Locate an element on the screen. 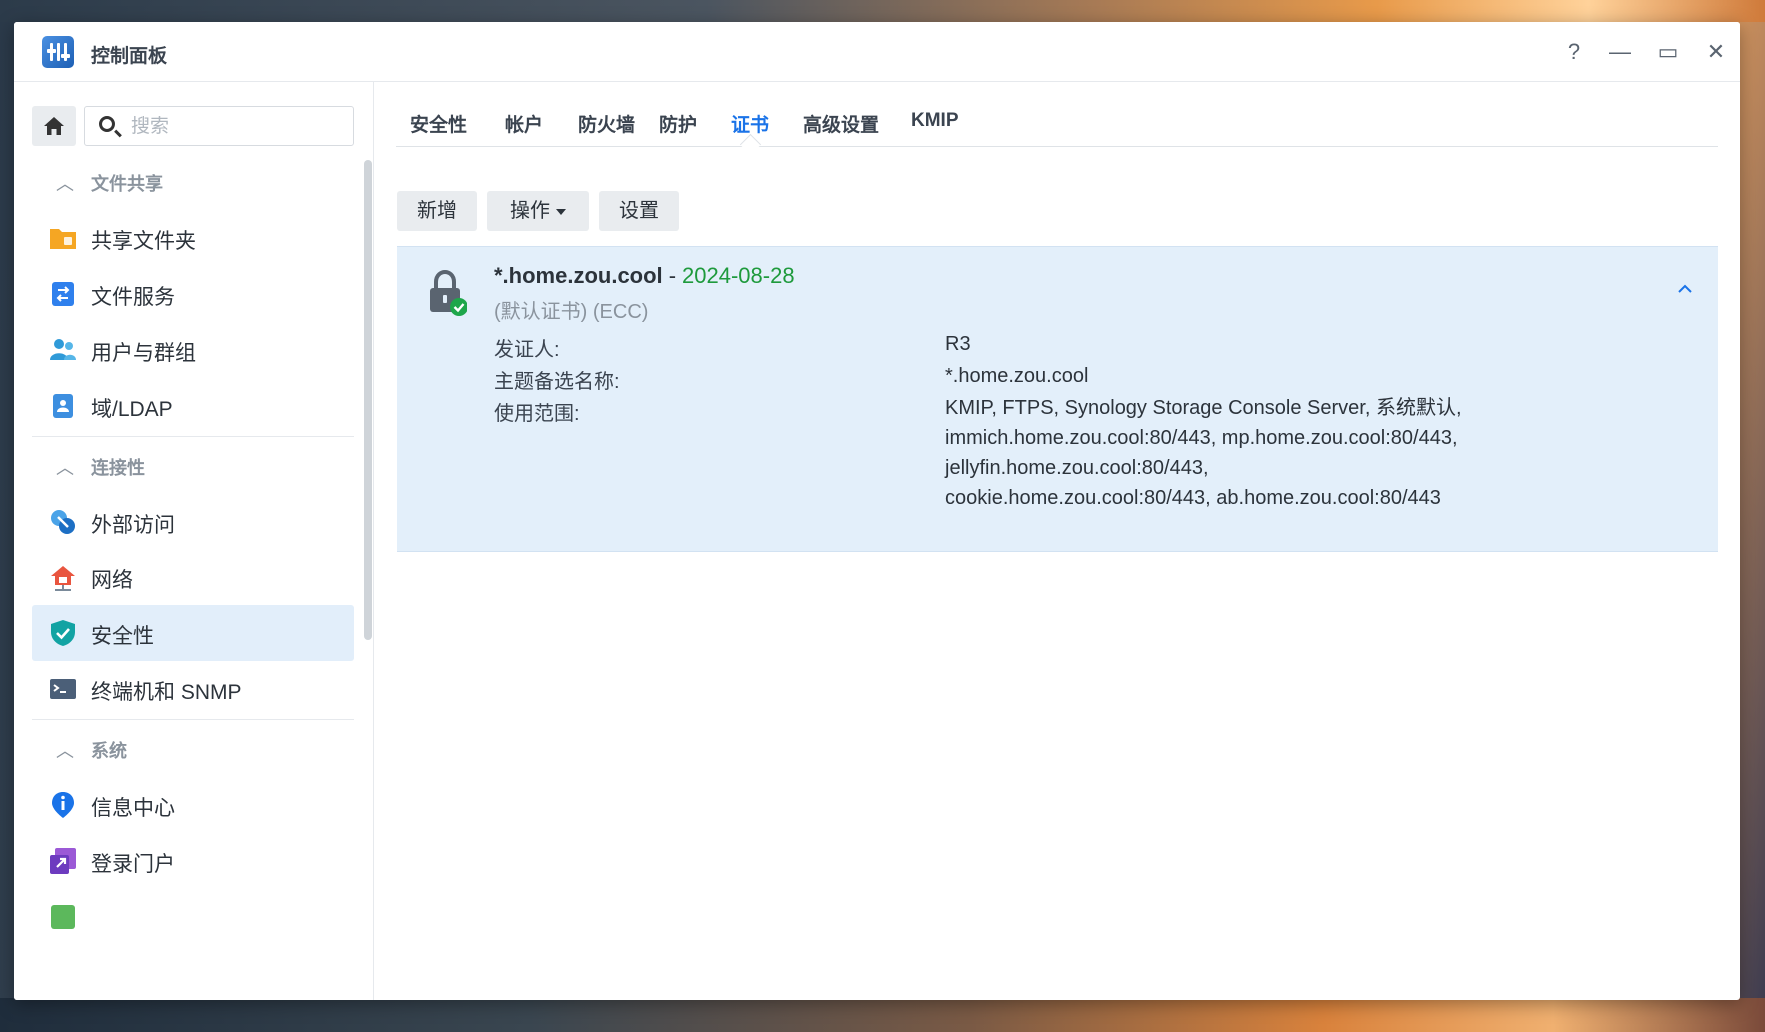 Image resolution: width=1765 pixels, height=1032 pixels. section-label: 系统 is located at coordinates (109, 751).